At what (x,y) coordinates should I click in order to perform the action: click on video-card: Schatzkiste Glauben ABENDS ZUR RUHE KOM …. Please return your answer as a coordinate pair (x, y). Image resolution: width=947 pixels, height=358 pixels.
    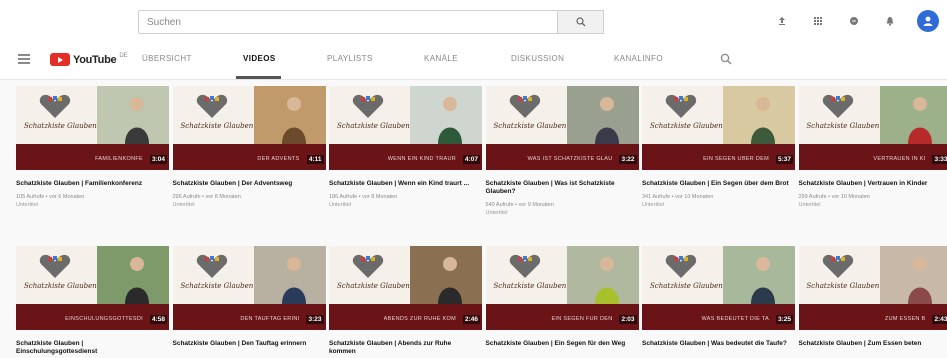
    Looking at the image, I should click on (405, 302).